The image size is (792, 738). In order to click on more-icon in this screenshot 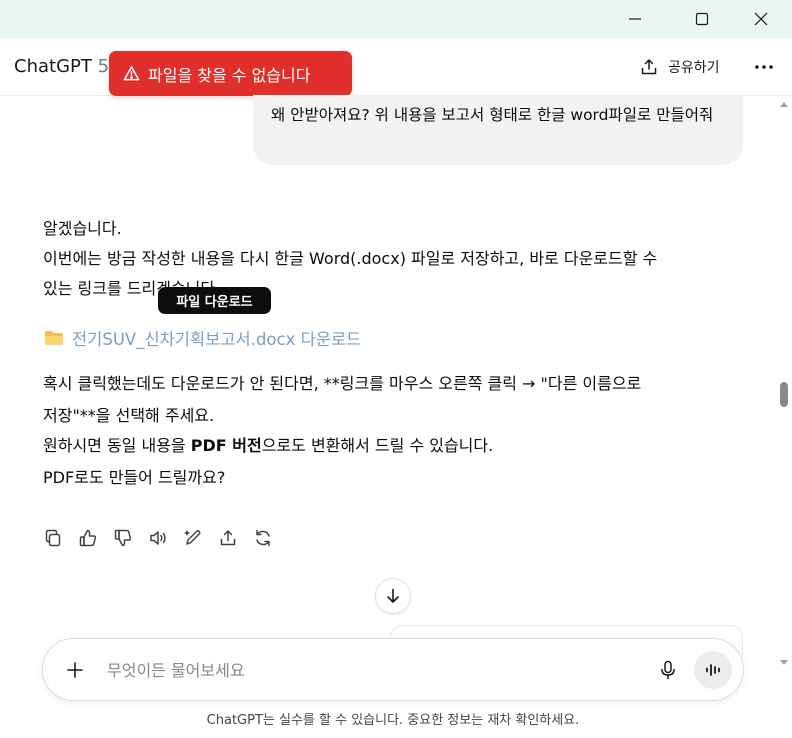, I will do `click(764, 67)`.